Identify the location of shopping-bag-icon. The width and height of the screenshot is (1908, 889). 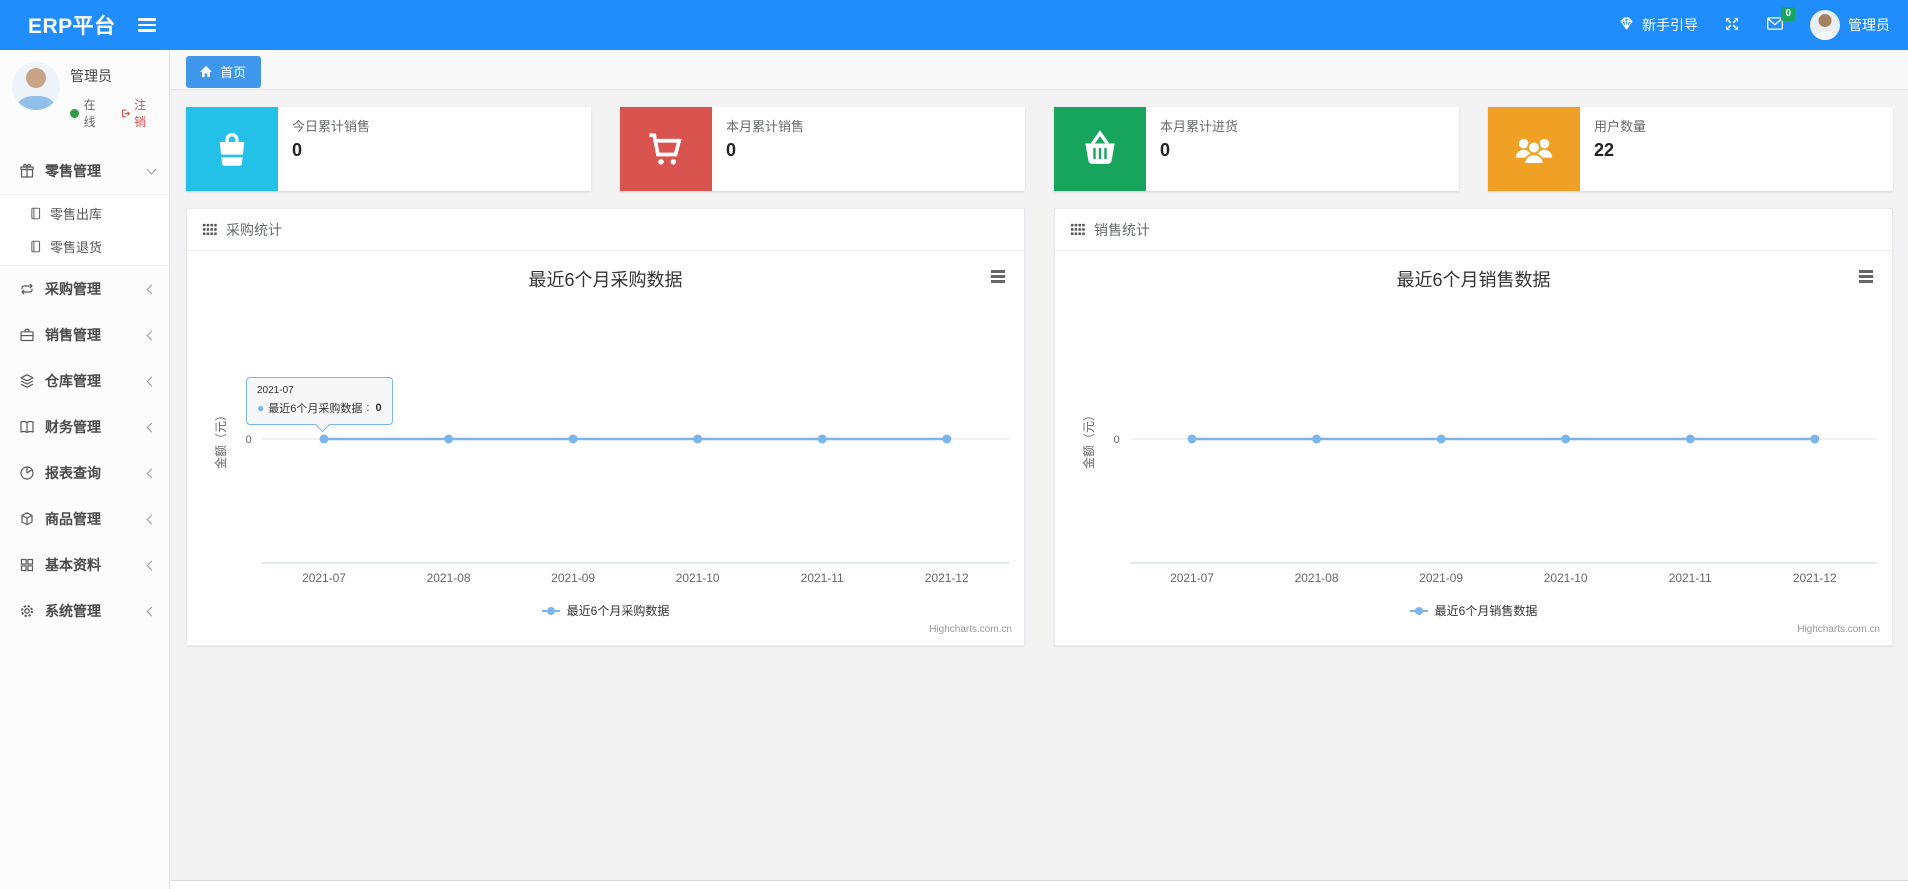
(232, 149).